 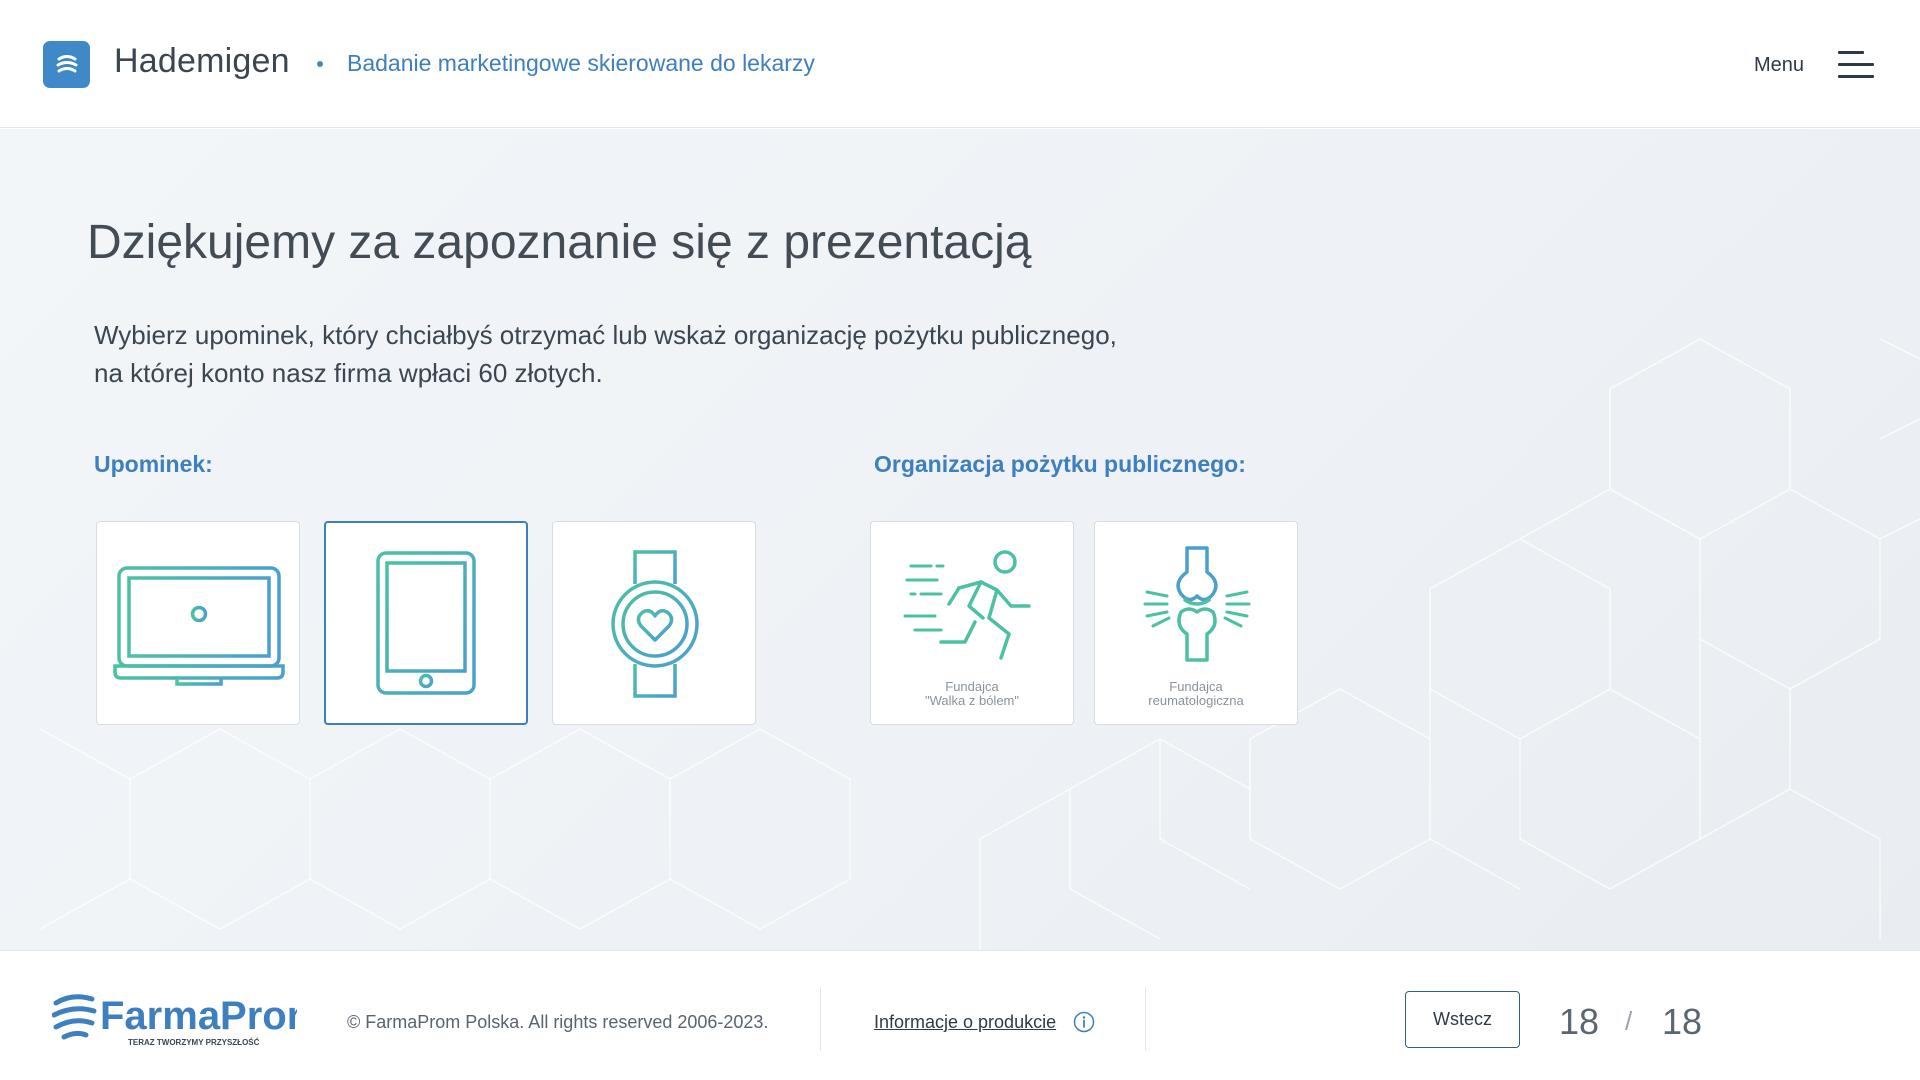 I want to click on tablet-icon, so click(x=426, y=623).